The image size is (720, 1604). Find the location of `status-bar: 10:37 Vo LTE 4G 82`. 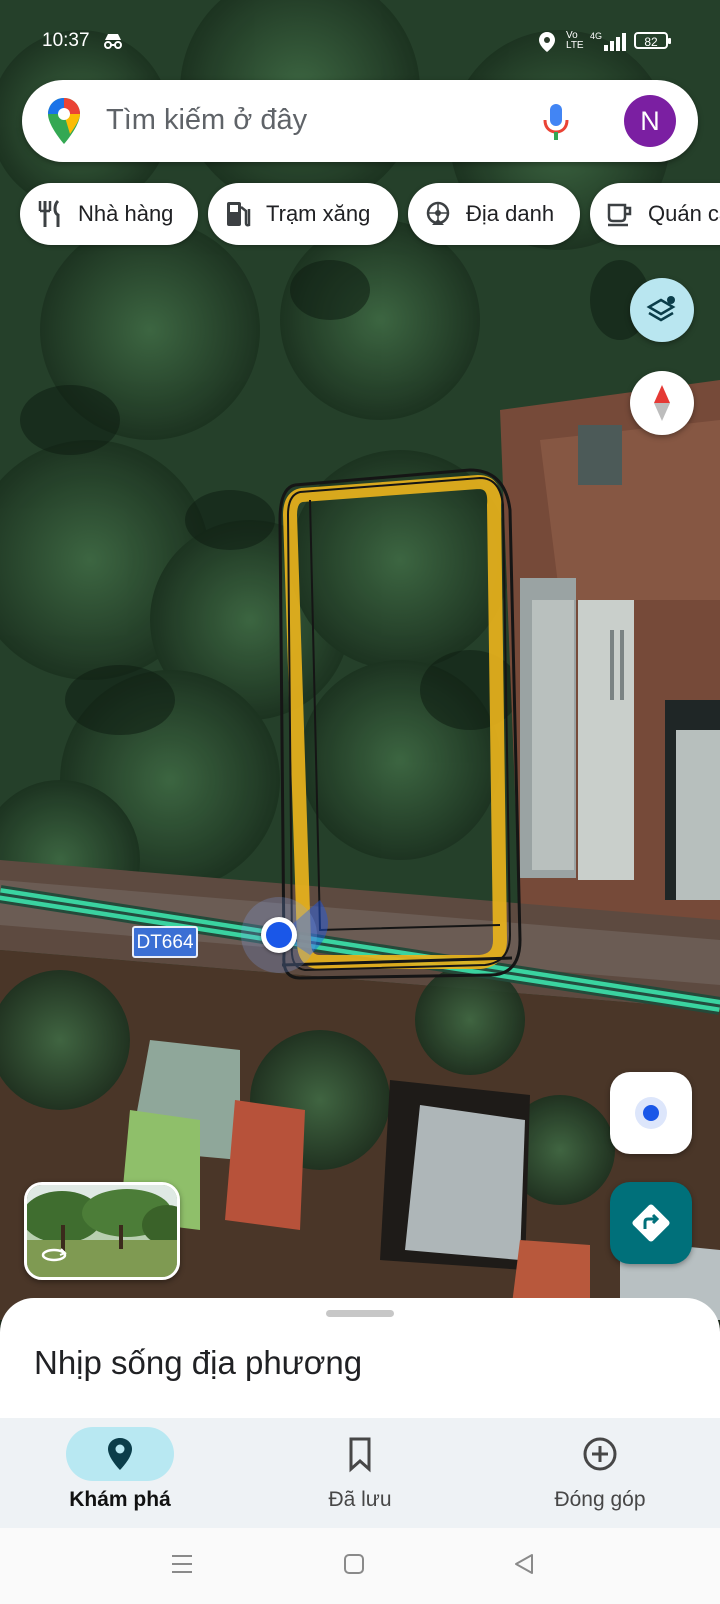

status-bar: 10:37 Vo LTE 4G 82 is located at coordinates (360, 40).